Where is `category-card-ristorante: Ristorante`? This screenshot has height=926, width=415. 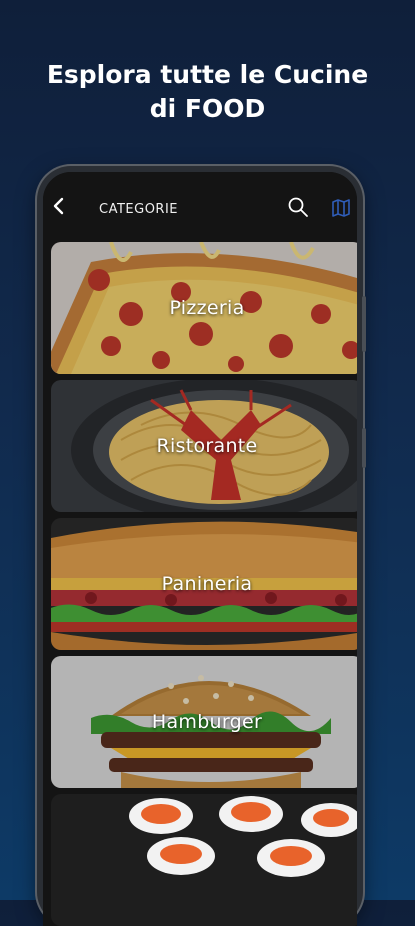
category-card-ristorante: Ristorante is located at coordinates (204, 446).